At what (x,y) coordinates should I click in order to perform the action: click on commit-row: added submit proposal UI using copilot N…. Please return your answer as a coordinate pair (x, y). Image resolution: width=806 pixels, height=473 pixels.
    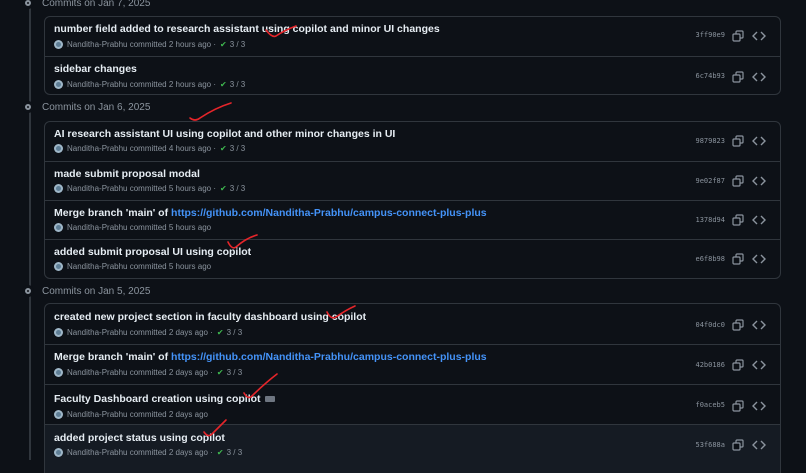
    Looking at the image, I should click on (412, 258).